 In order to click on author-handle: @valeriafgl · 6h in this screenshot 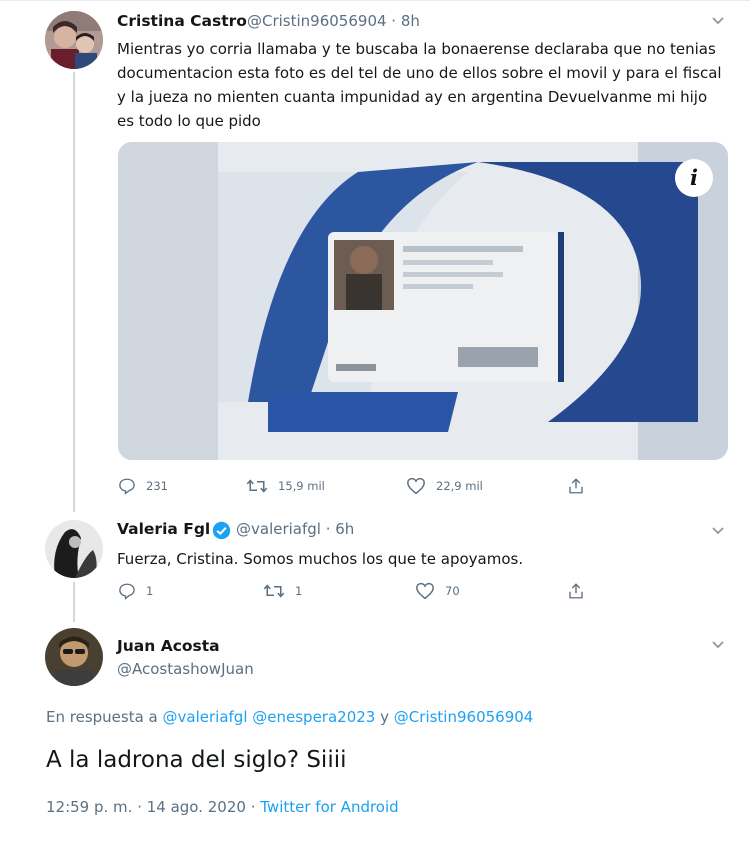, I will do `click(295, 529)`.